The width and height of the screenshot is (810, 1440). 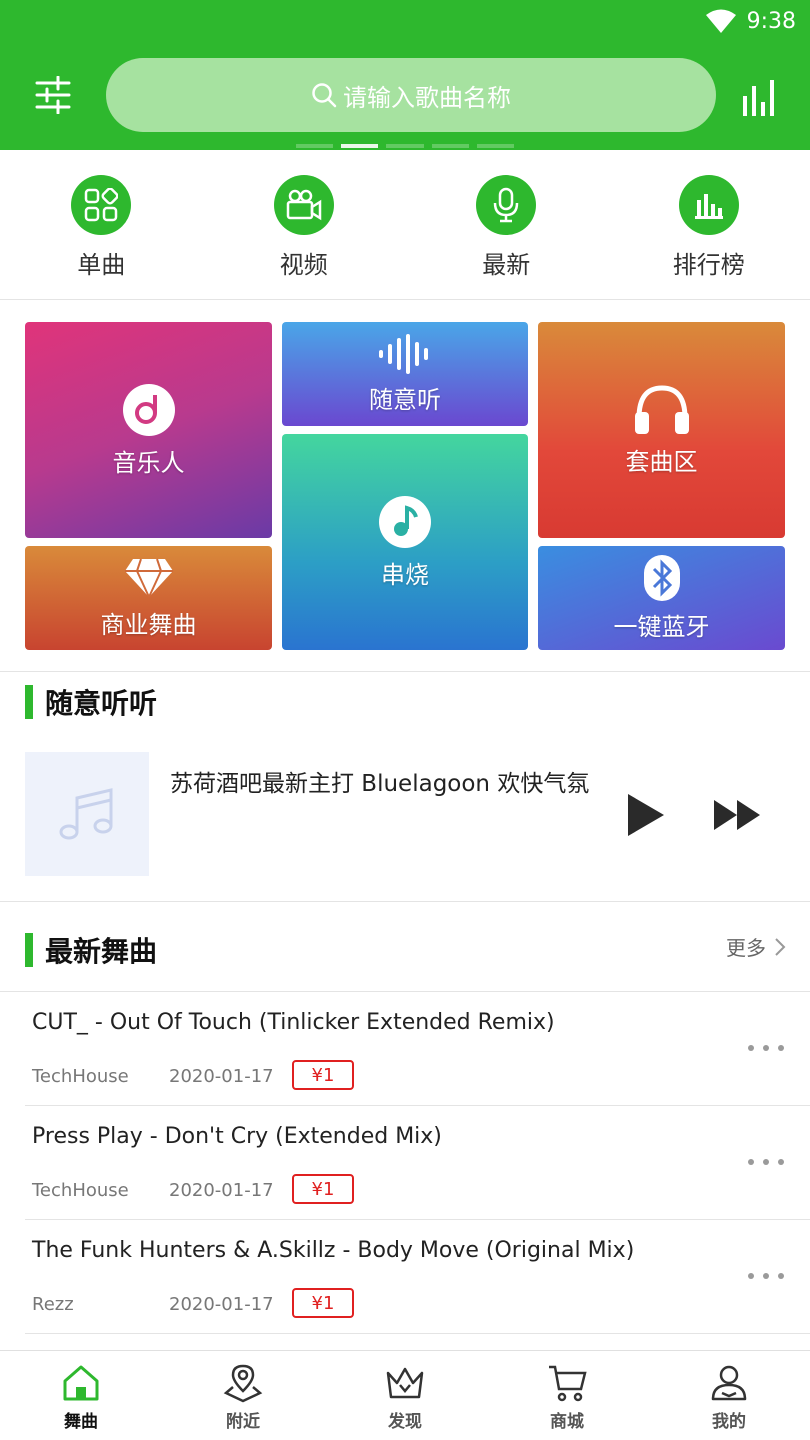 I want to click on nav-label: 附近, so click(x=243, y=1422).